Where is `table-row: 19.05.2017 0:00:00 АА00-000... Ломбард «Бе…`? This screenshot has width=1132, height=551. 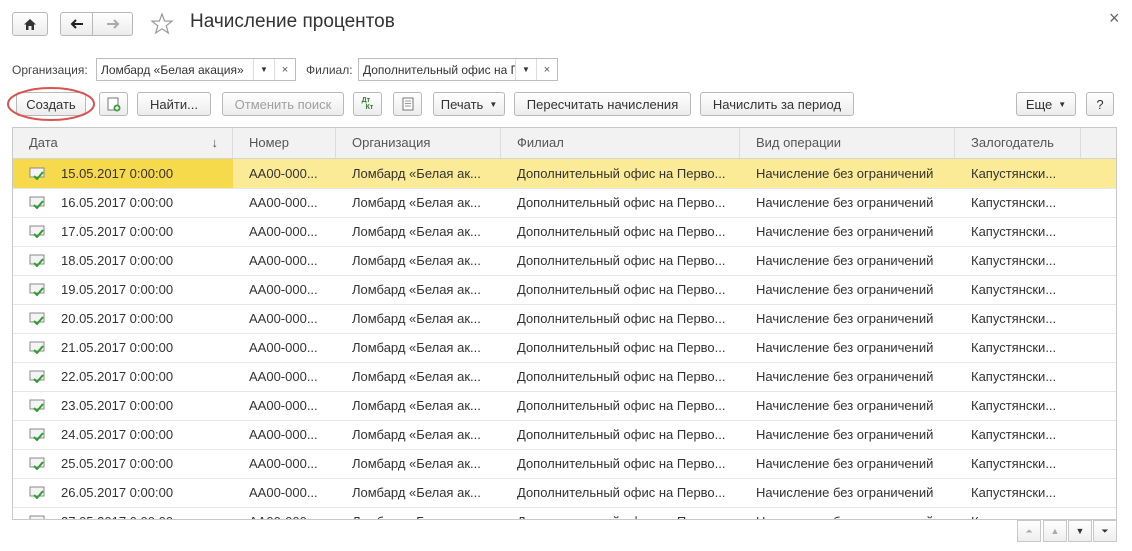
table-row: 19.05.2017 0:00:00 АА00-000... Ломбард «Бе… is located at coordinates (564, 290).